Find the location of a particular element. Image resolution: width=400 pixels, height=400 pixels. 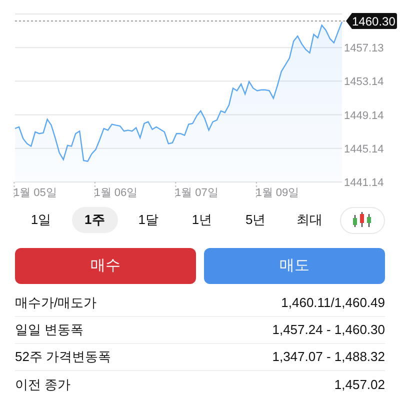

range-tab: 1일 is located at coordinates (41, 220).